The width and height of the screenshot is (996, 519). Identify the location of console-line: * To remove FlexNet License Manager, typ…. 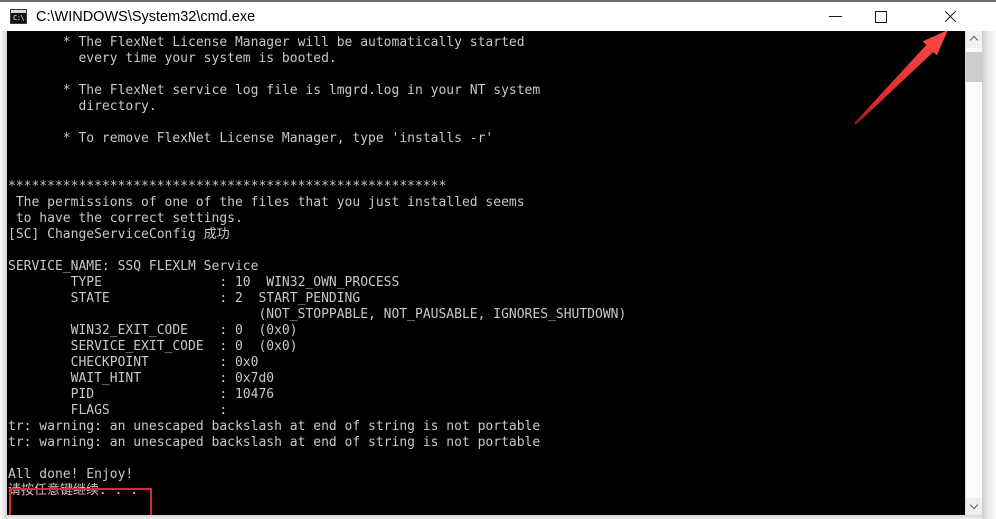
(251, 138).